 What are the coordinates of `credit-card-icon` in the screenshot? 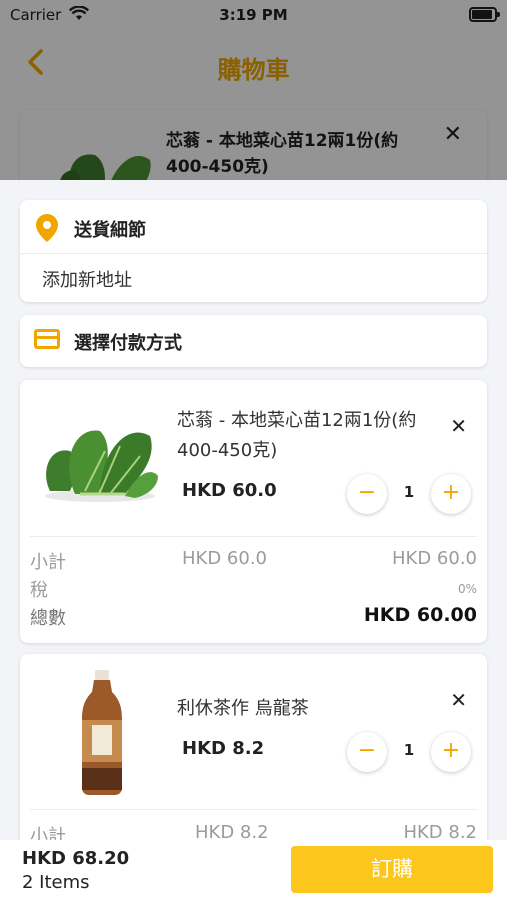 It's located at (47, 339).